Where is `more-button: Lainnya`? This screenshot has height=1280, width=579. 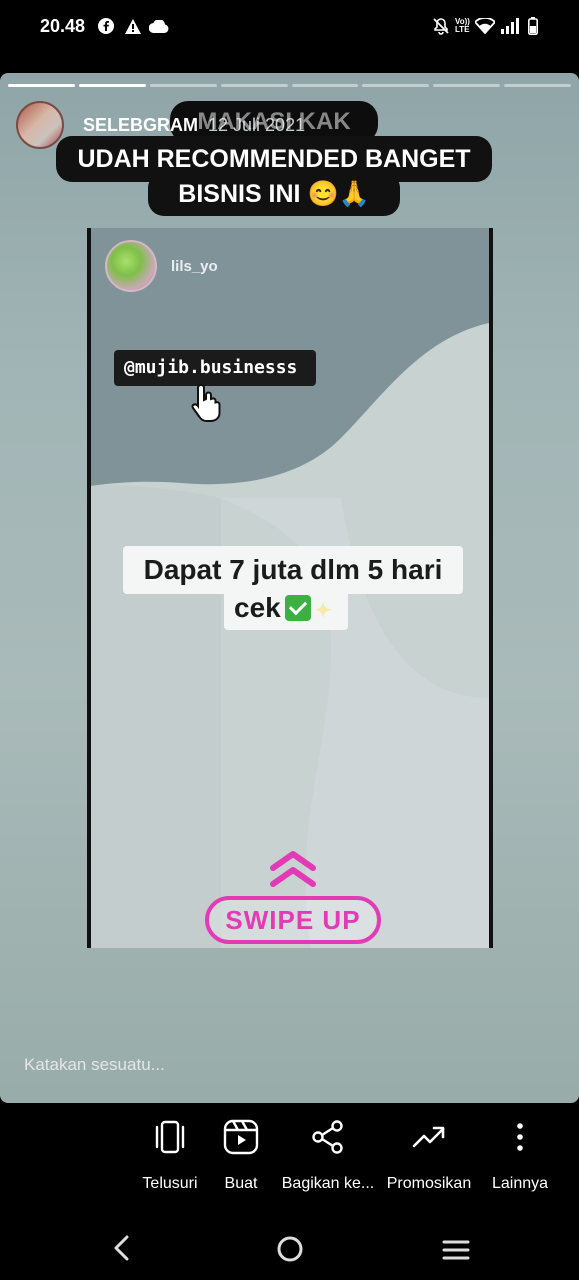
more-button: Lainnya is located at coordinates (520, 1156).